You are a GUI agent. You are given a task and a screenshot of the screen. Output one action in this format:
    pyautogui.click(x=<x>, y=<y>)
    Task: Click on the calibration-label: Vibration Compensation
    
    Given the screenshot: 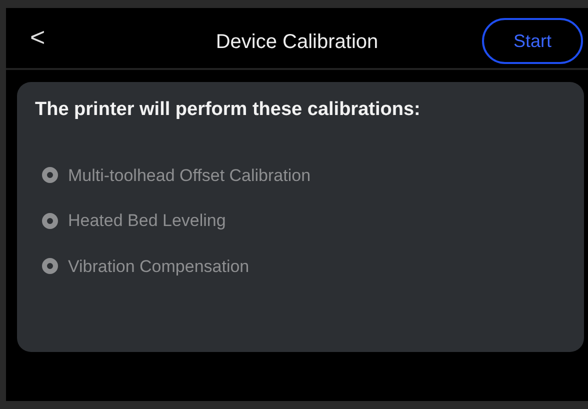 What is the action you would take?
    pyautogui.click(x=159, y=267)
    